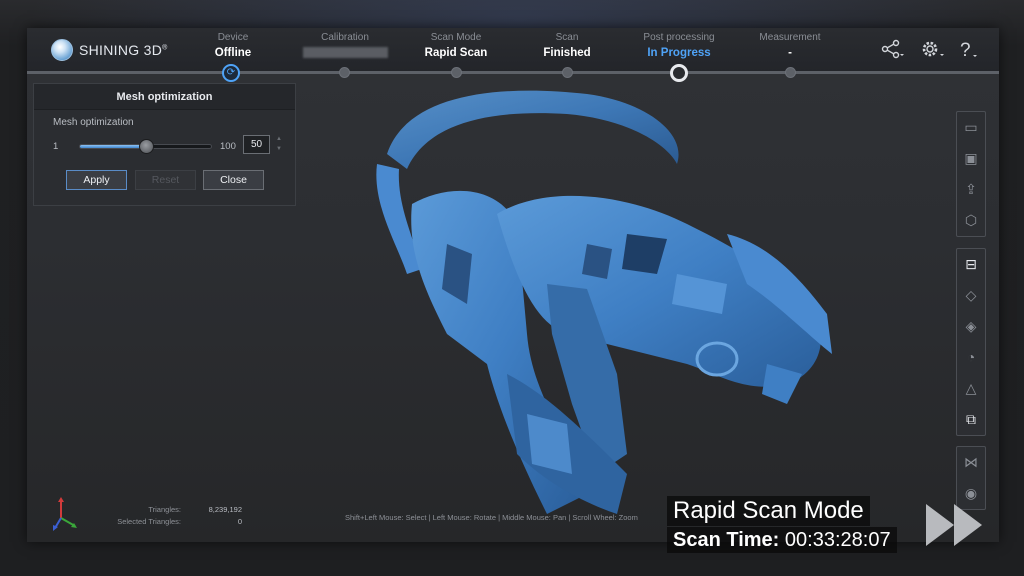 This screenshot has height=576, width=1024. I want to click on step-calibration: Calibration, so click(345, 45).